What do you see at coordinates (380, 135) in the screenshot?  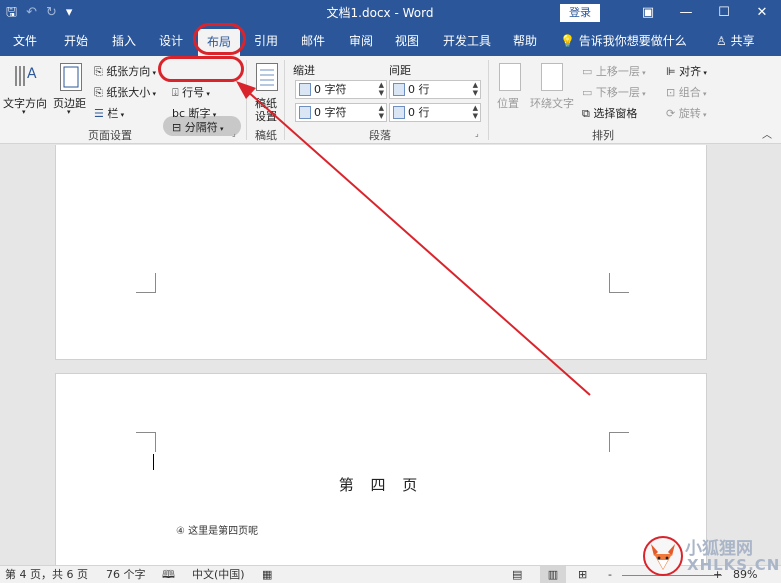 I see `paragraph-group-label: 段落` at bounding box center [380, 135].